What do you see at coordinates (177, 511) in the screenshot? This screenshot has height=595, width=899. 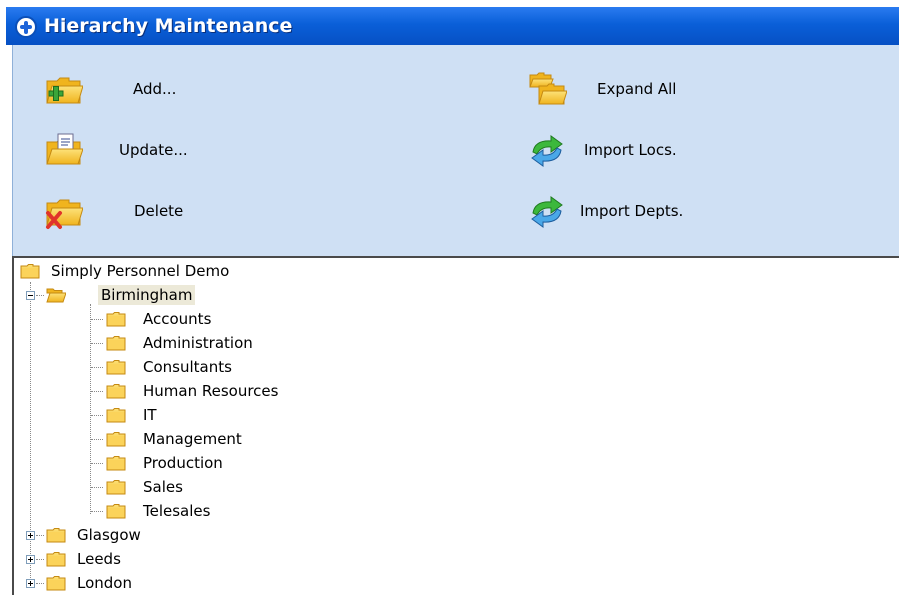 I see `tree-node-label: Telesales` at bounding box center [177, 511].